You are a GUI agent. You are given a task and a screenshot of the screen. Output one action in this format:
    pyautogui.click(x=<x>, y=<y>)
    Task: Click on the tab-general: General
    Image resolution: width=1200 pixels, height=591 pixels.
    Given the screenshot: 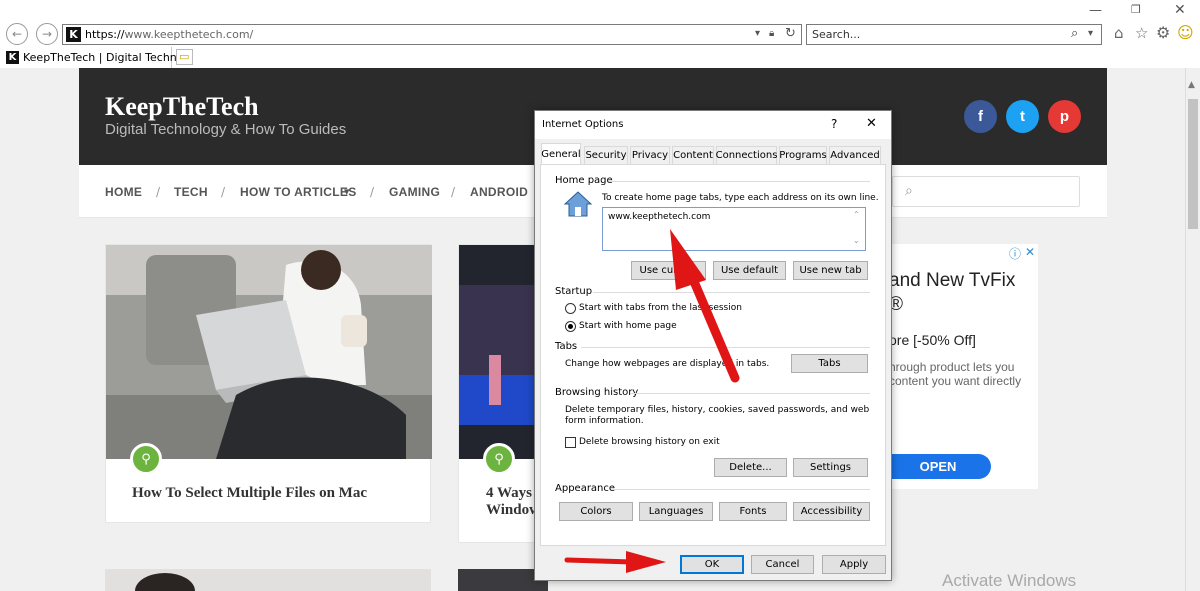 What is the action you would take?
    pyautogui.click(x=561, y=153)
    